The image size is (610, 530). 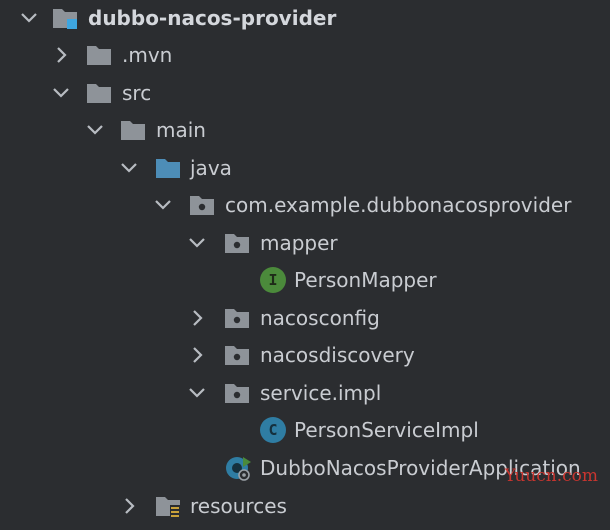 I want to click on tree-item-project-root: dubbo-nacos-provider, so click(x=305, y=18).